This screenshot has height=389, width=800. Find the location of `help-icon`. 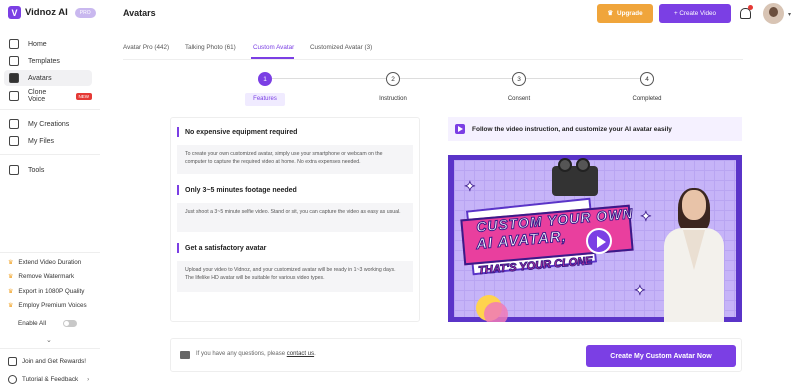

help-icon is located at coordinates (12, 379).